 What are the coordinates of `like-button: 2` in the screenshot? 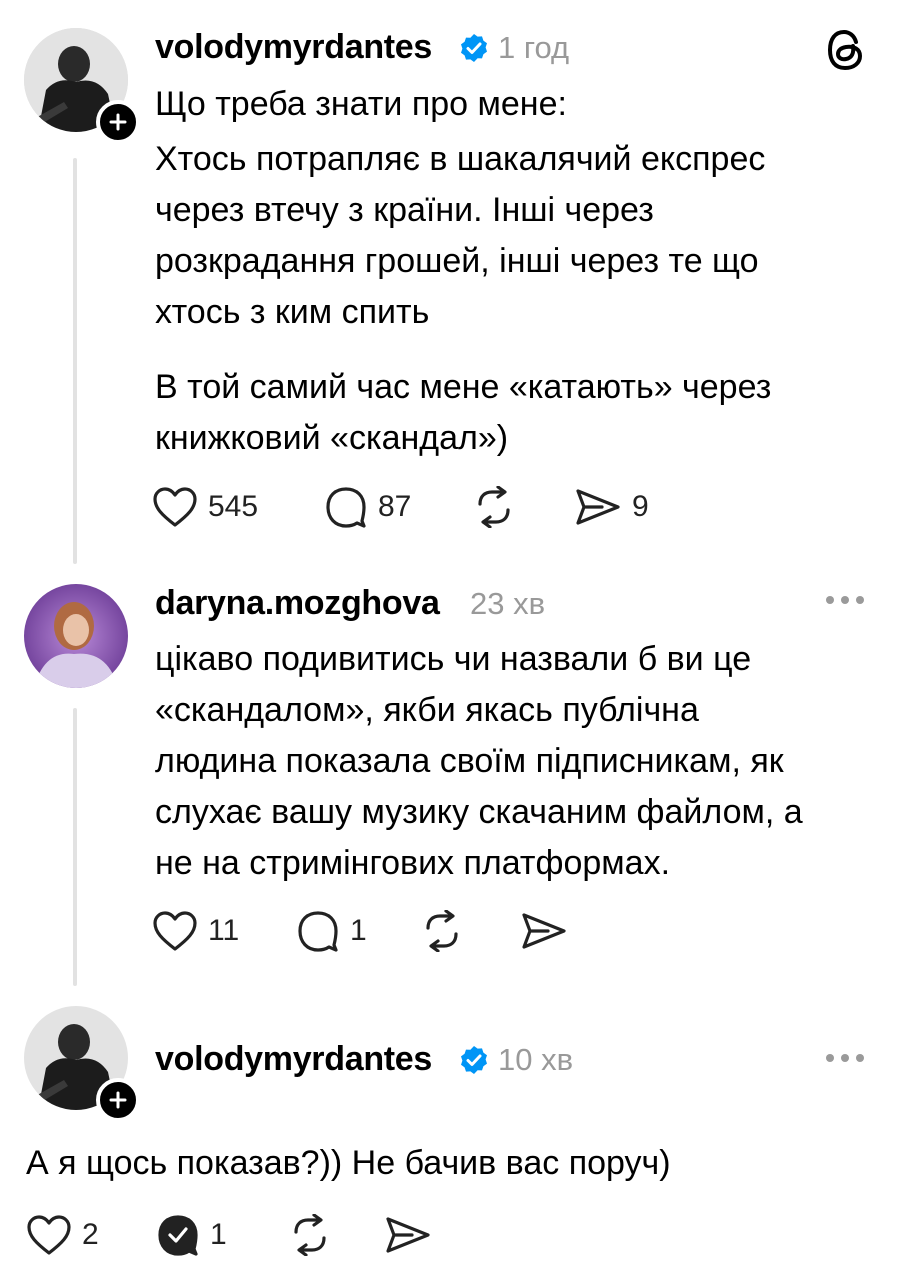 It's located at (62, 1235).